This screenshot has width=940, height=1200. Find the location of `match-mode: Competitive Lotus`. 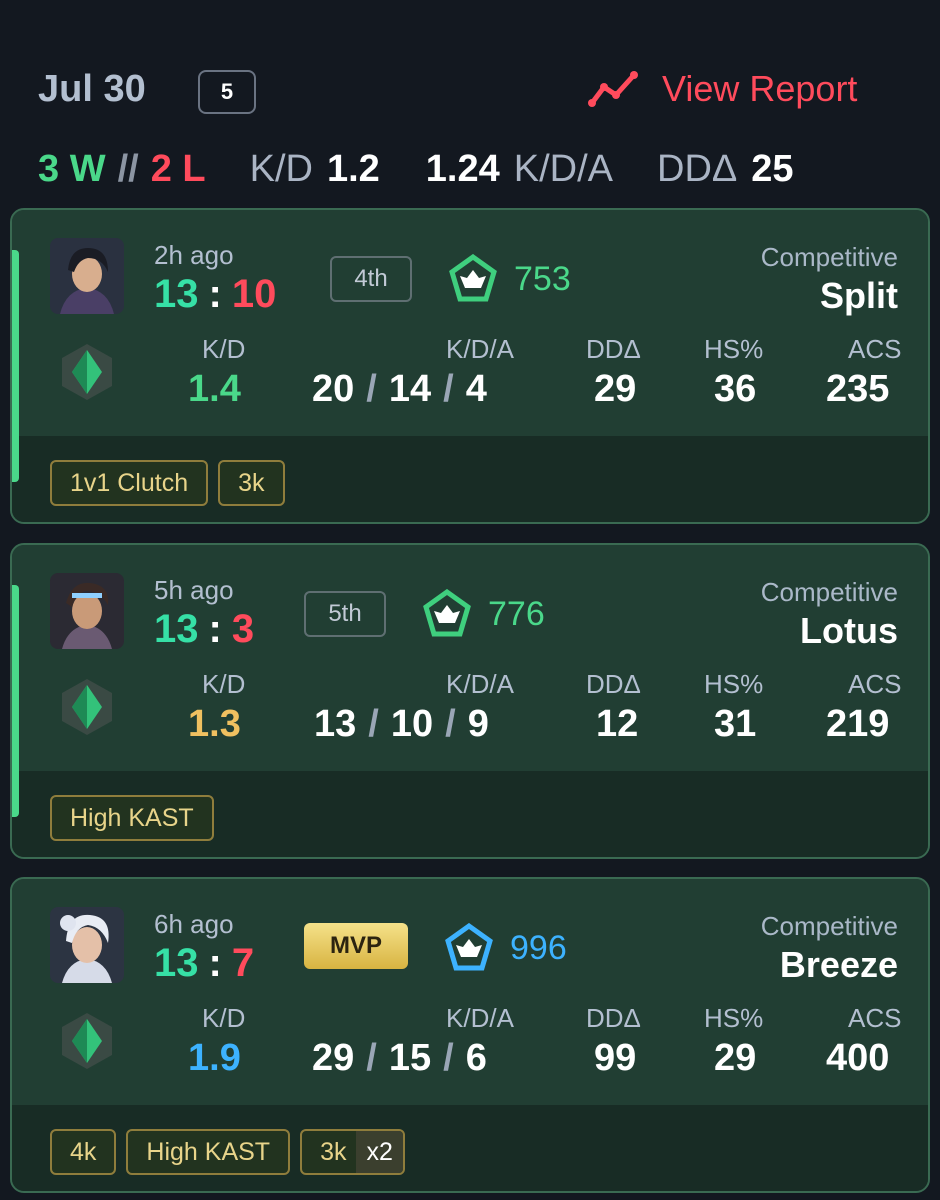

match-mode: Competitive Lotus is located at coordinates (829, 614).